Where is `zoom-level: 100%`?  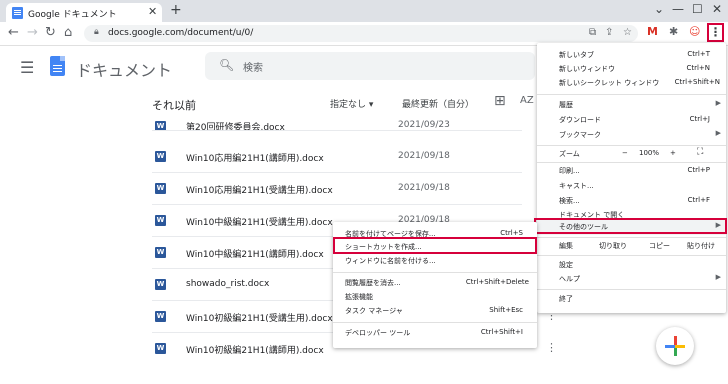 zoom-level: 100% is located at coordinates (649, 153).